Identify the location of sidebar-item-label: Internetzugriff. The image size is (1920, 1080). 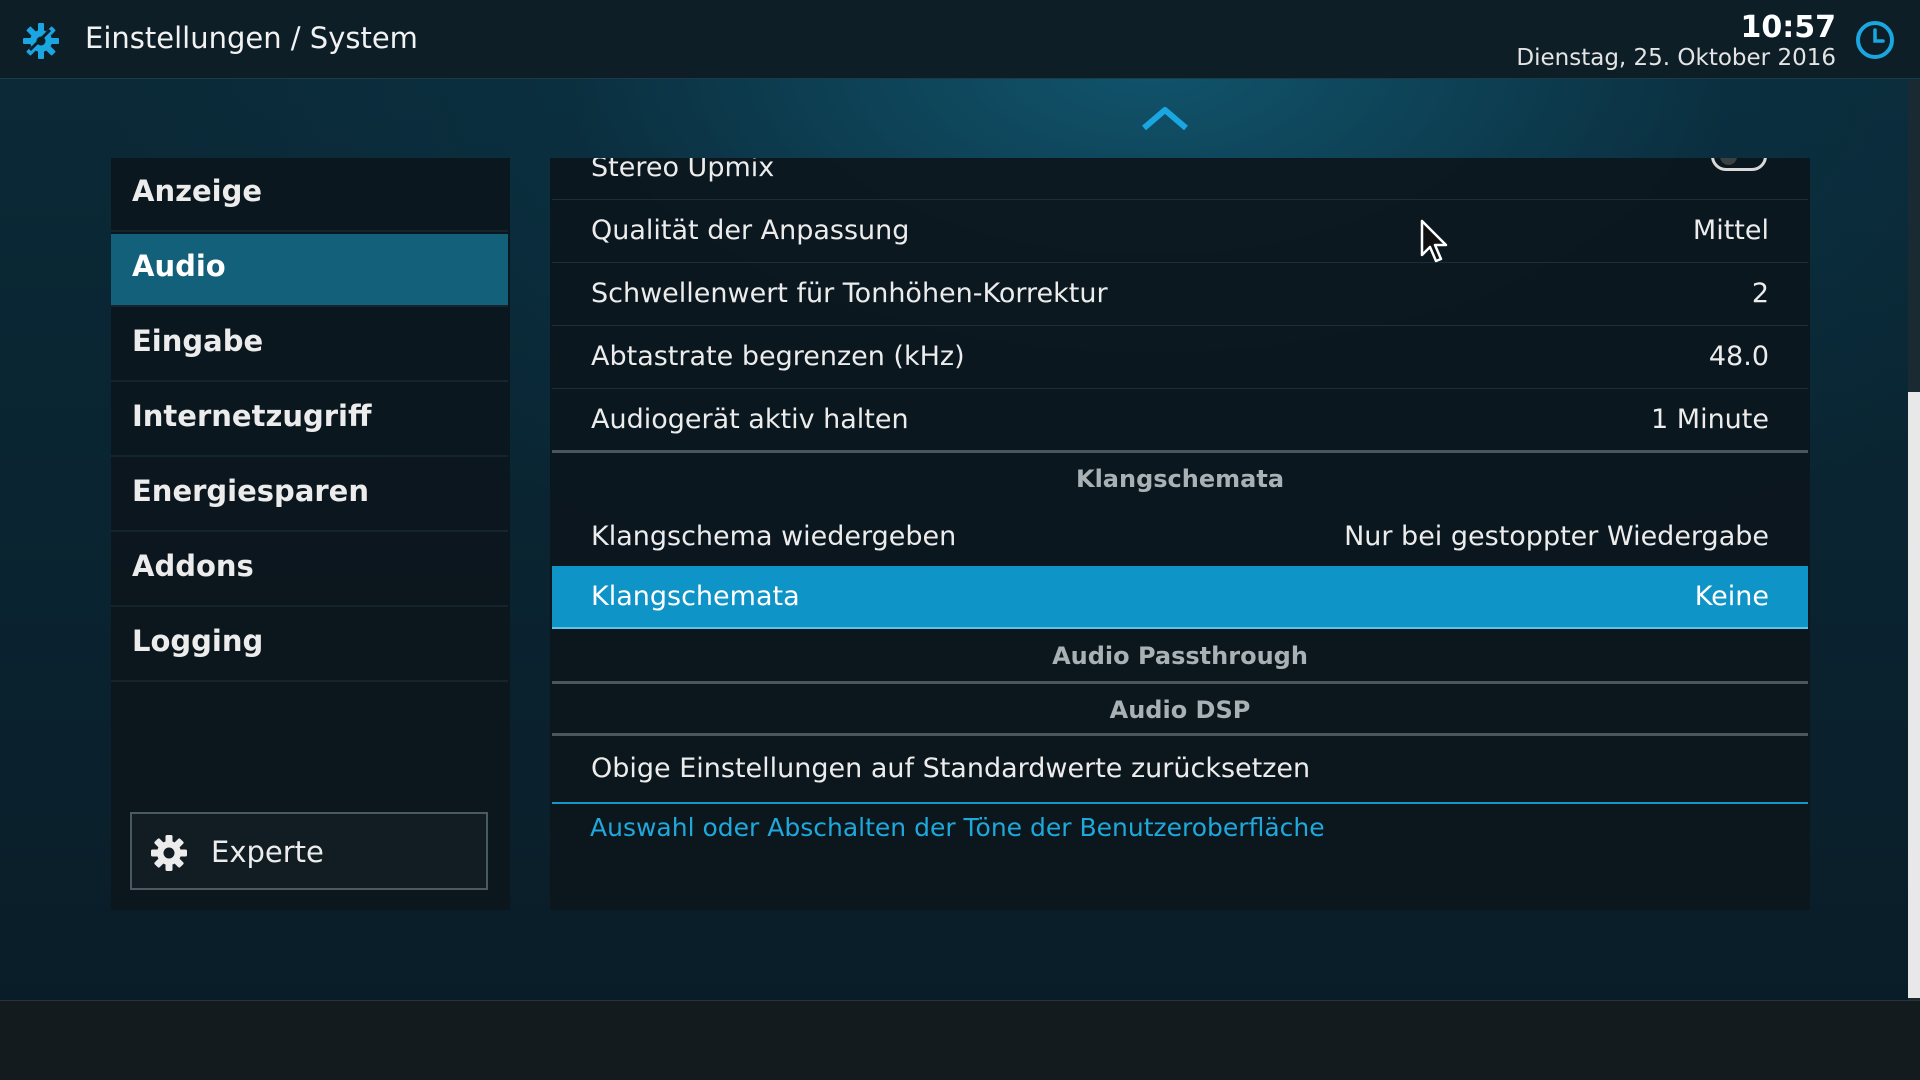
(252, 416).